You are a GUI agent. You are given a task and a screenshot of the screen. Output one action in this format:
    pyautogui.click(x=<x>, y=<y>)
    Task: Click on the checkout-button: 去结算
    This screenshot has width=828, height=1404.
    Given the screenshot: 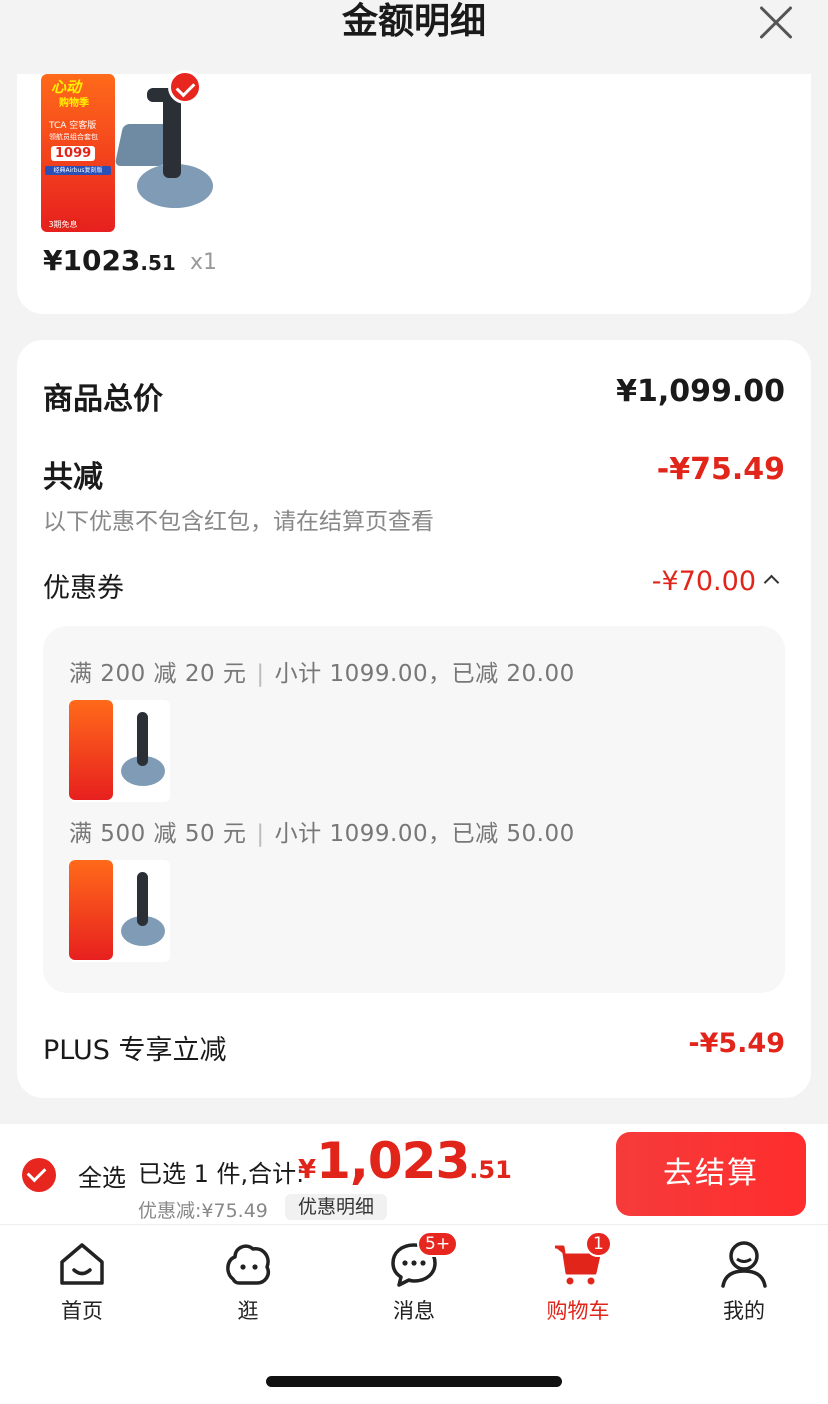 What is the action you would take?
    pyautogui.click(x=711, y=1174)
    